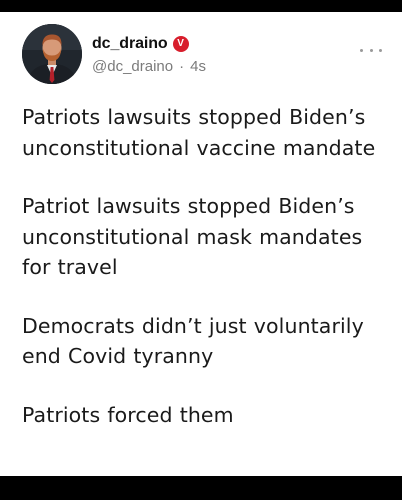 This screenshot has height=500, width=402. I want to click on verified-badge-icon: V, so click(180, 44).